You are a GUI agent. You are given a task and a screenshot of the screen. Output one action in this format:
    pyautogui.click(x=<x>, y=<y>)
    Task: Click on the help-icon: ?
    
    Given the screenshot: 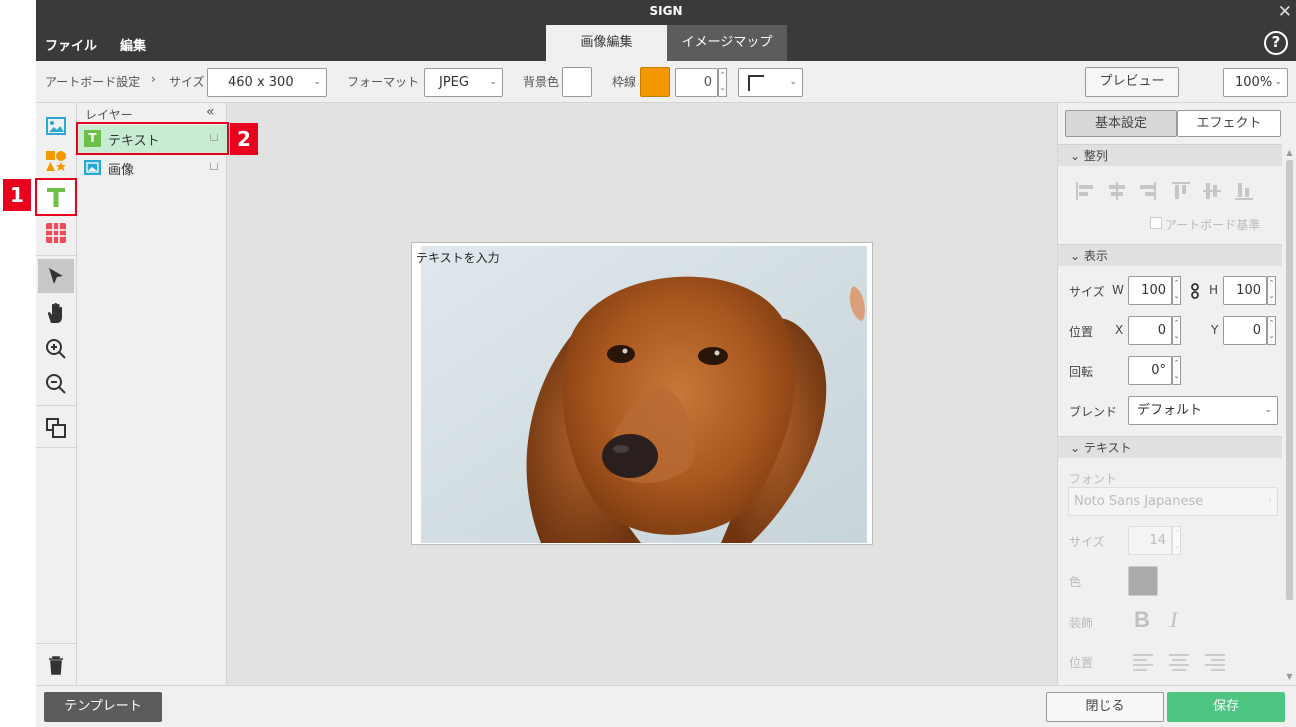 What is the action you would take?
    pyautogui.click(x=1276, y=43)
    